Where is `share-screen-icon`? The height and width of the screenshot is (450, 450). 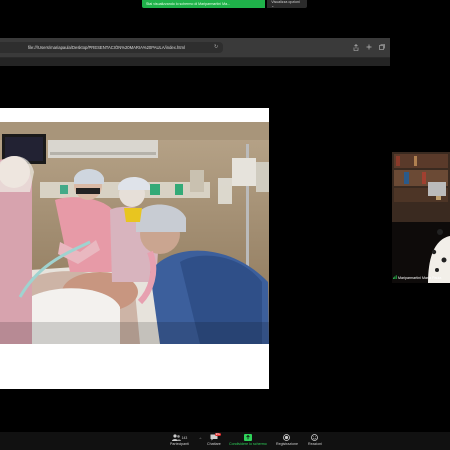 share-screen-icon is located at coordinates (247, 438).